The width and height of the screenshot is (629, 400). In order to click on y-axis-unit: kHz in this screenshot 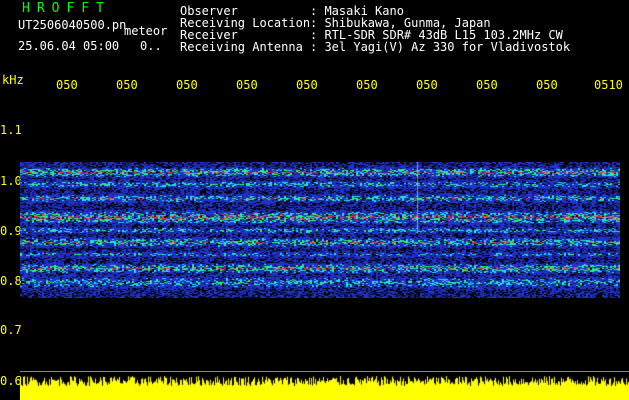, I will do `click(13, 80)`.